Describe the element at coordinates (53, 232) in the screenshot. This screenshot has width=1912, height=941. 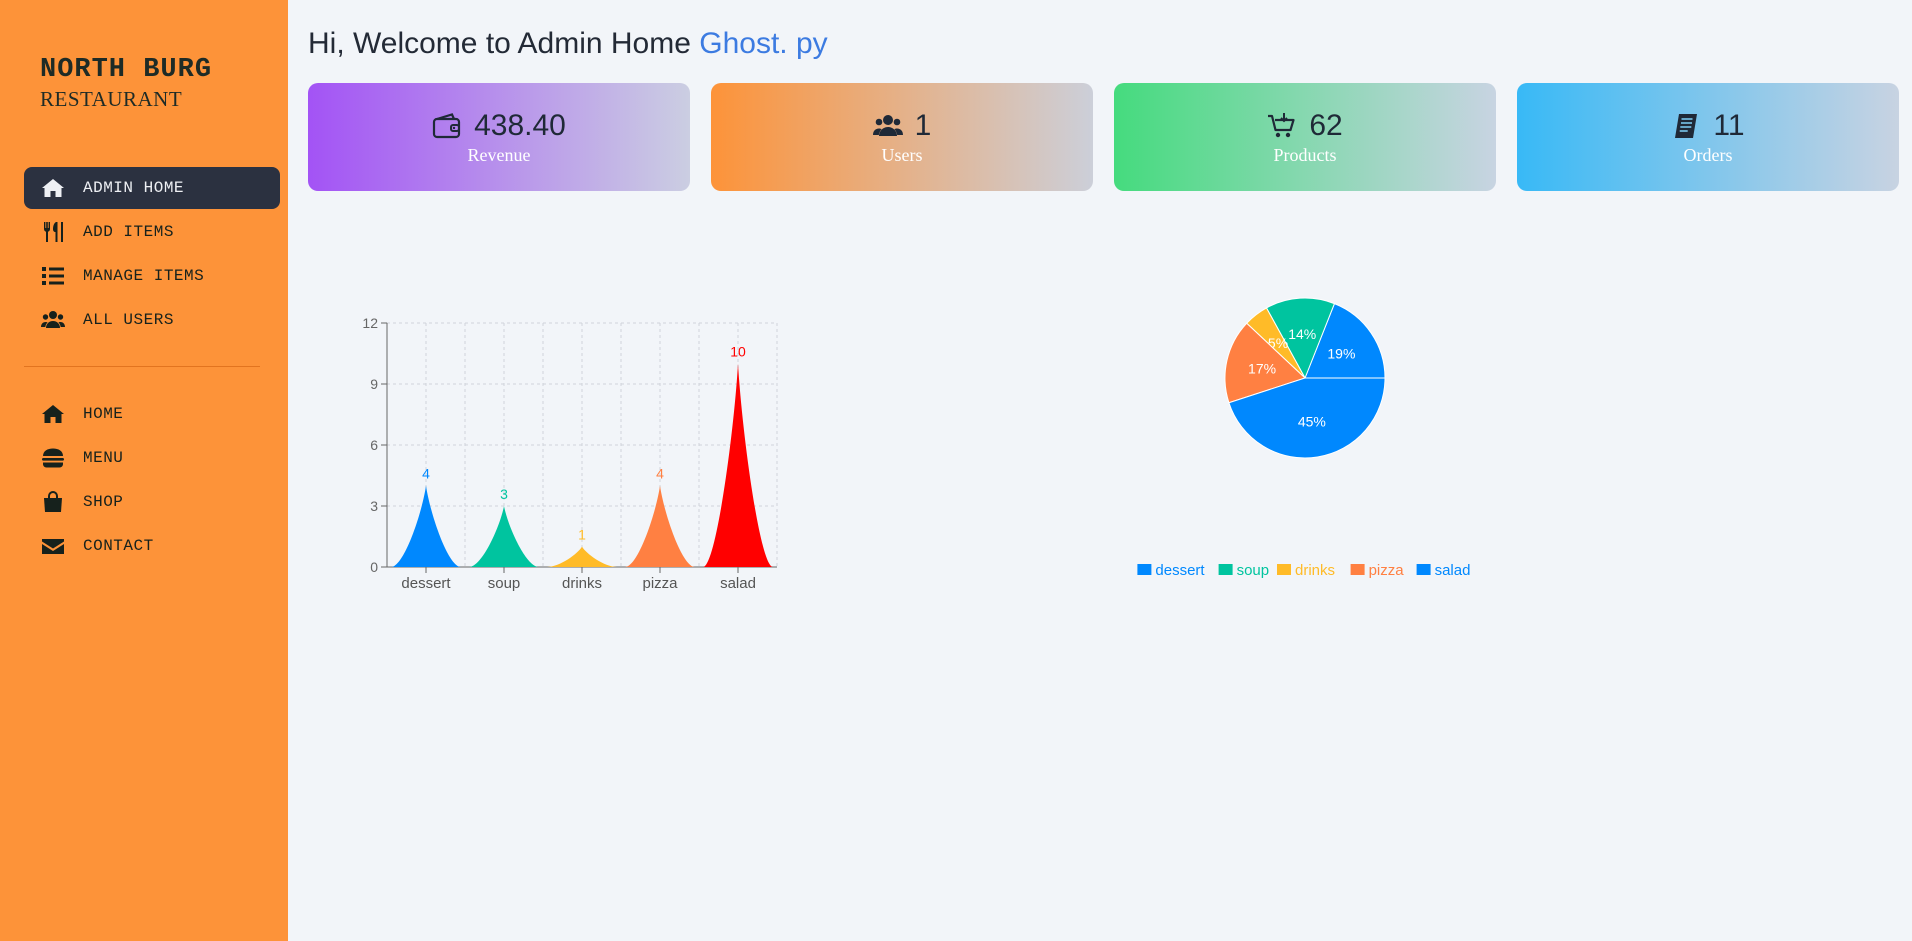
I see `utensils-icon` at that location.